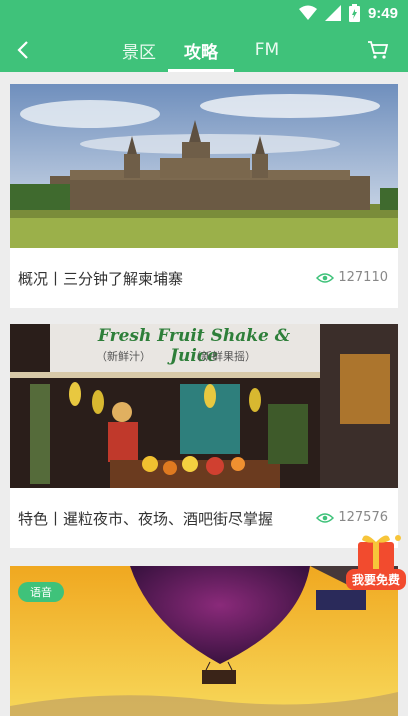 The image size is (408, 716). I want to click on view-count: 127576, so click(352, 517).